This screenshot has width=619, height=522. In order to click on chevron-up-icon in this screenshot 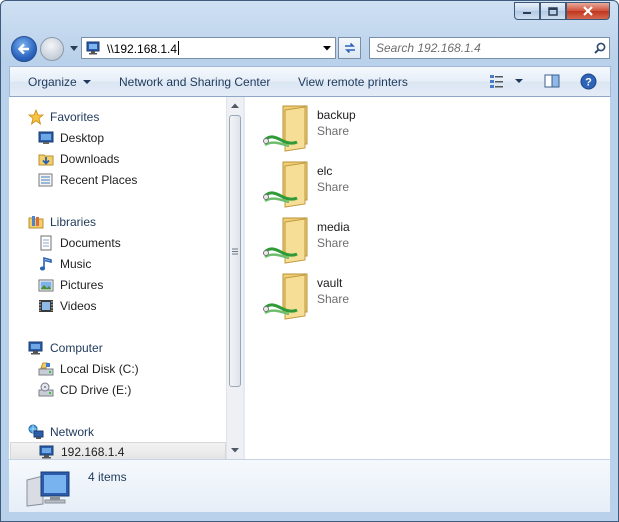, I will do `click(235, 105)`.